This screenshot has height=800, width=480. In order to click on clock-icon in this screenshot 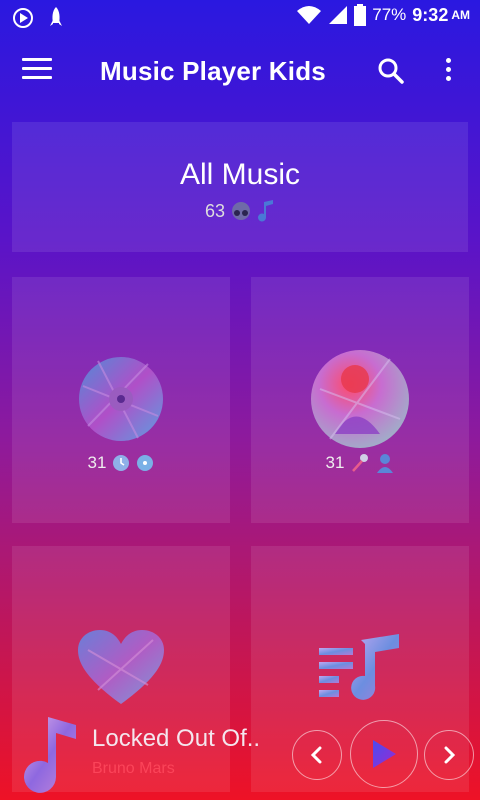, I will do `click(121, 463)`.